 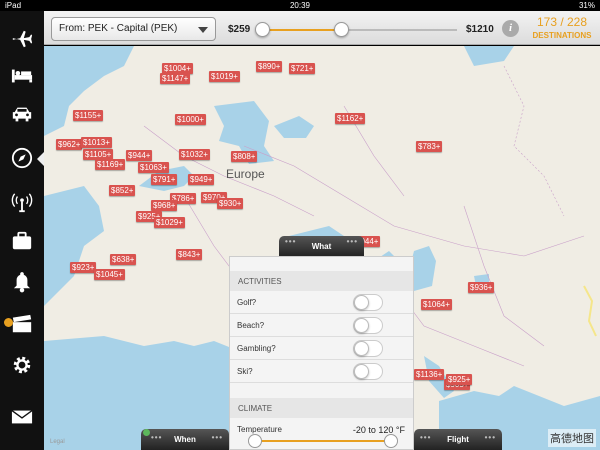 I want to click on price-slider-fill, so click(x=302, y=30).